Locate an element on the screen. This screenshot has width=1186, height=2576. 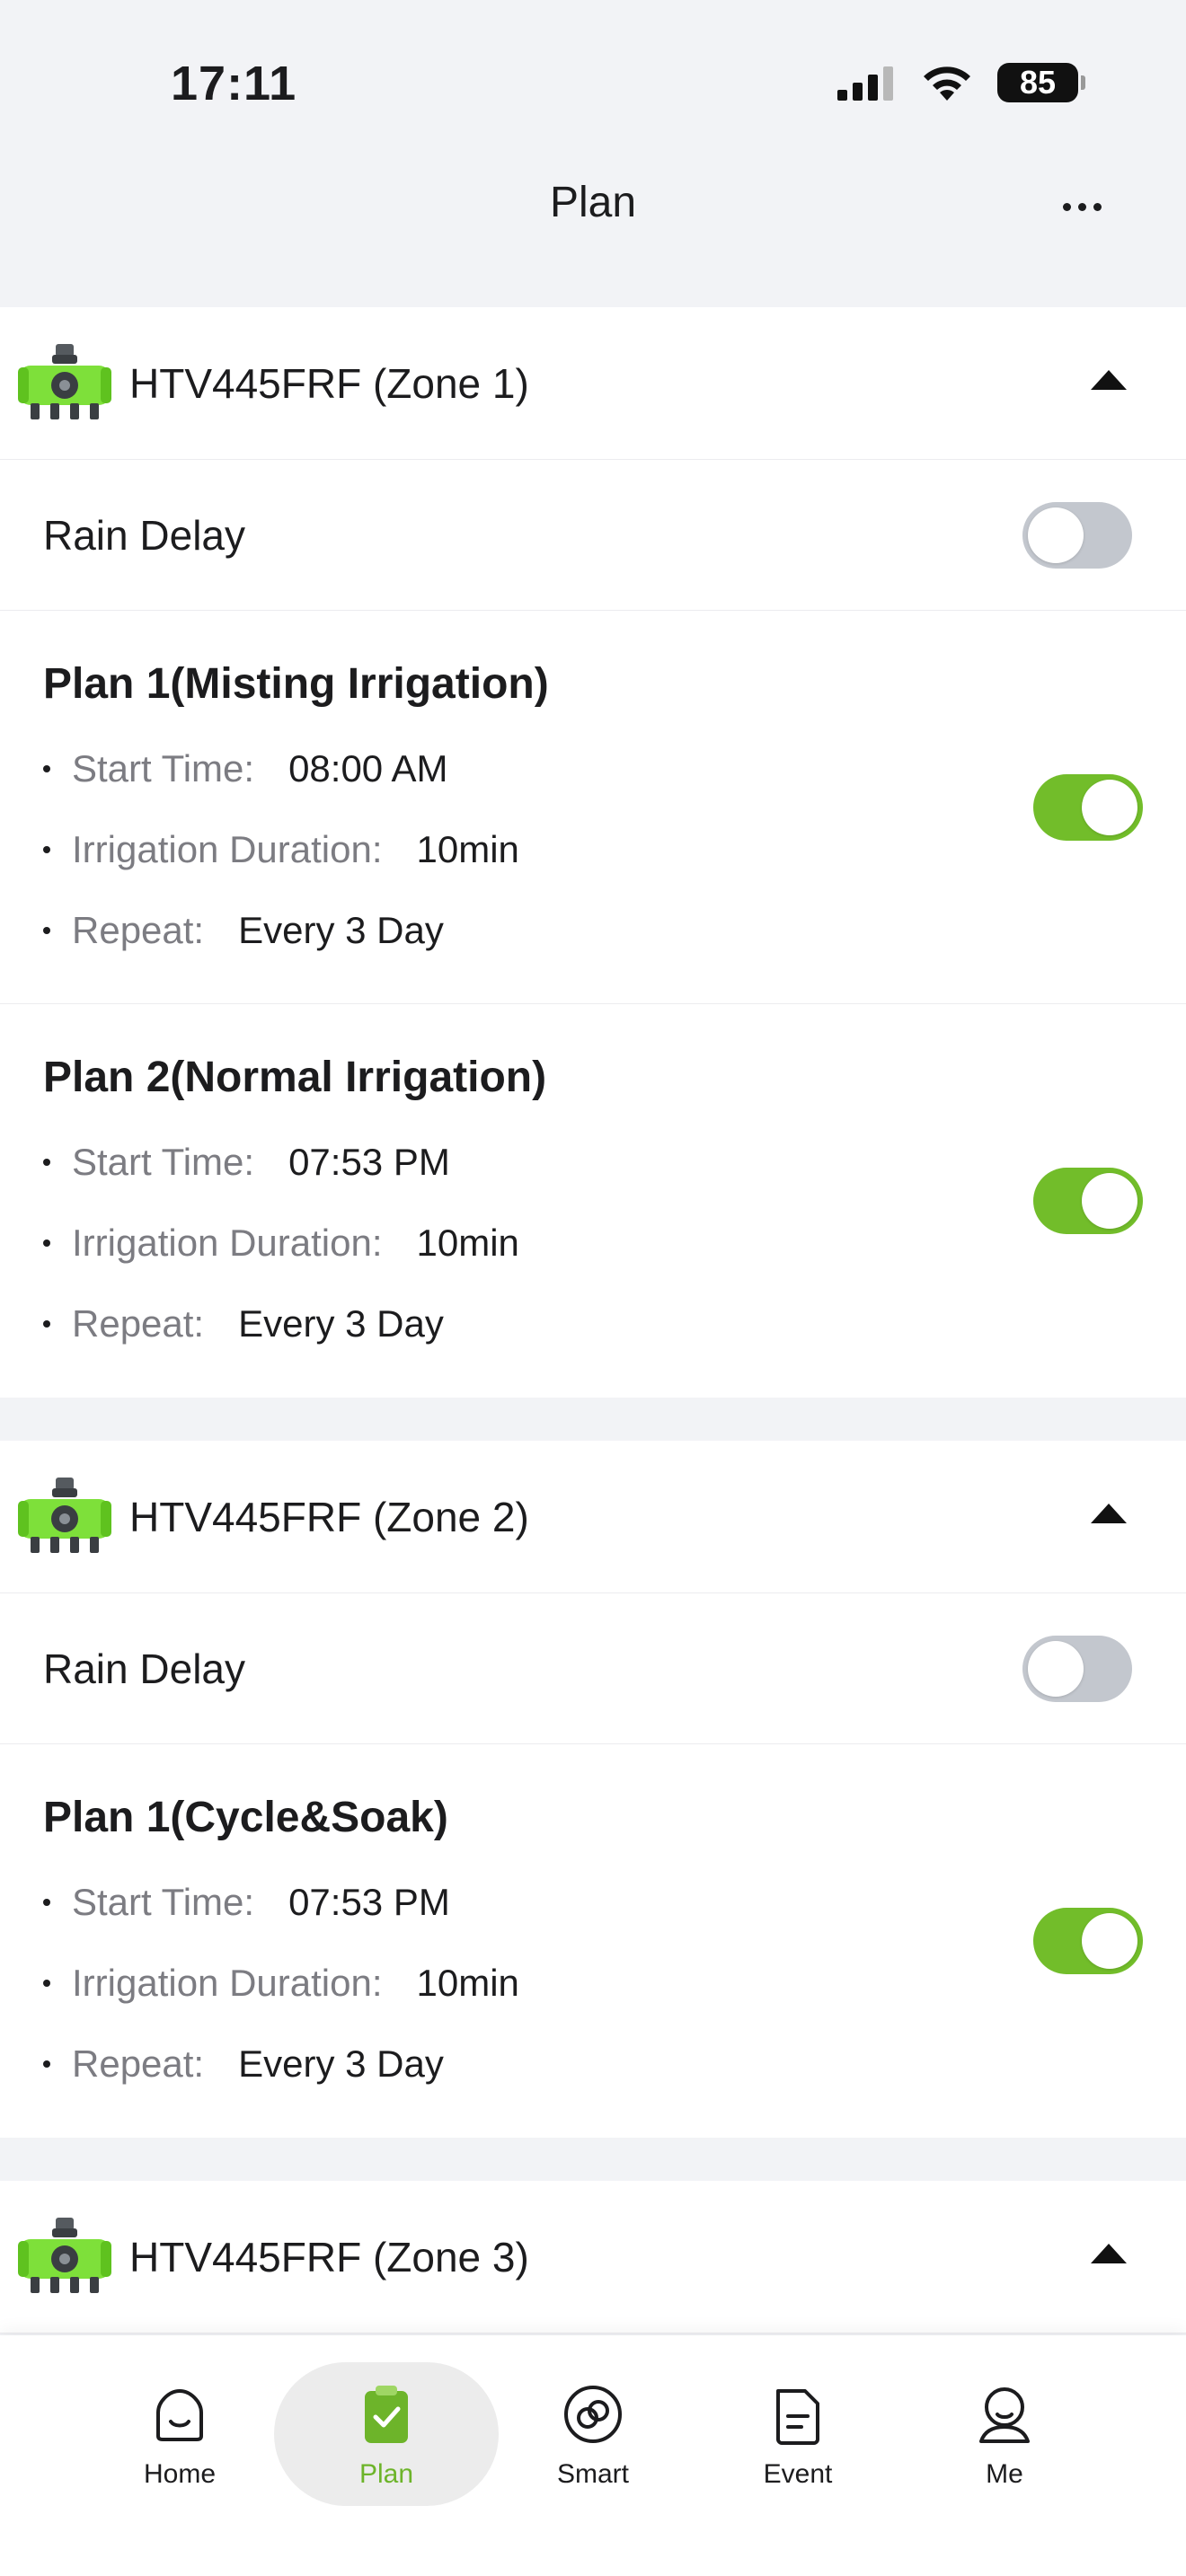
zone-title: HTV445FRF (Zone 2) is located at coordinates (329, 1516).